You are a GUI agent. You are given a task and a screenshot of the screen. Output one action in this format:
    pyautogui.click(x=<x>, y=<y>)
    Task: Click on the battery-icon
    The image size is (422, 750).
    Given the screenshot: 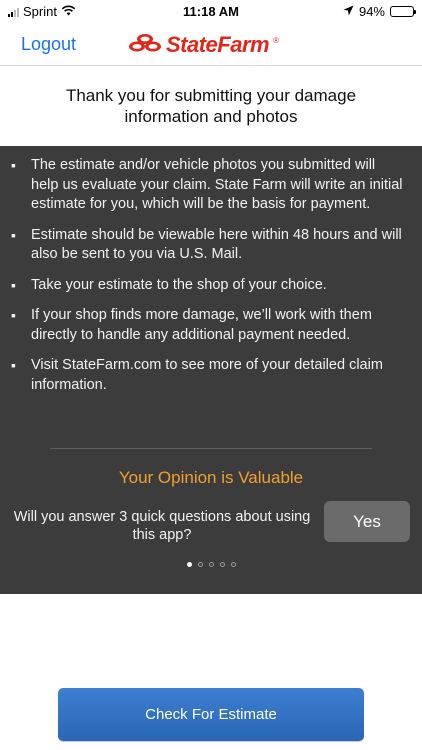 What is the action you would take?
    pyautogui.click(x=403, y=11)
    